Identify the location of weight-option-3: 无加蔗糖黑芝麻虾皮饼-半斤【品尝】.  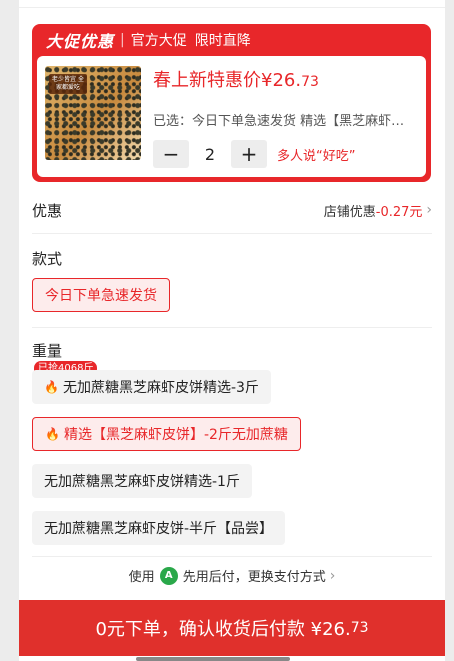
(159, 528).